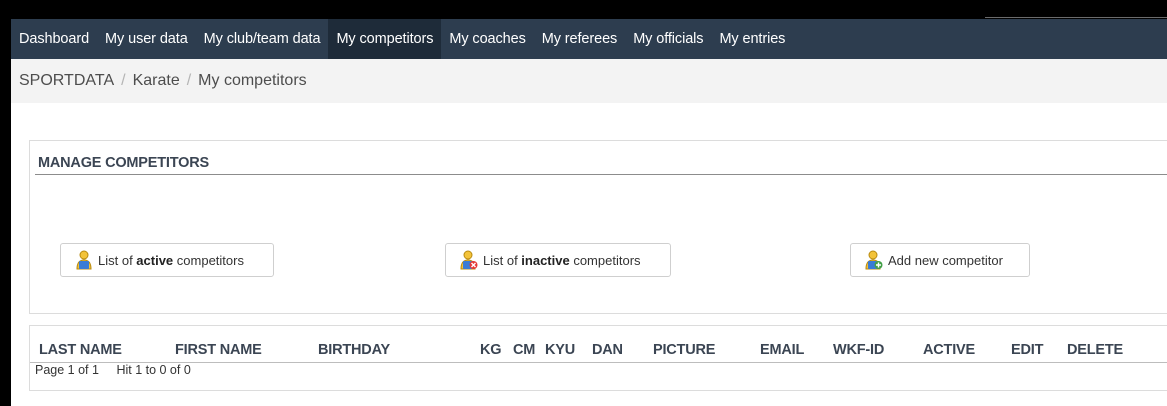 The height and width of the screenshot is (406, 1167). Describe the element at coordinates (84, 260) in the screenshot. I see `user-icon` at that location.